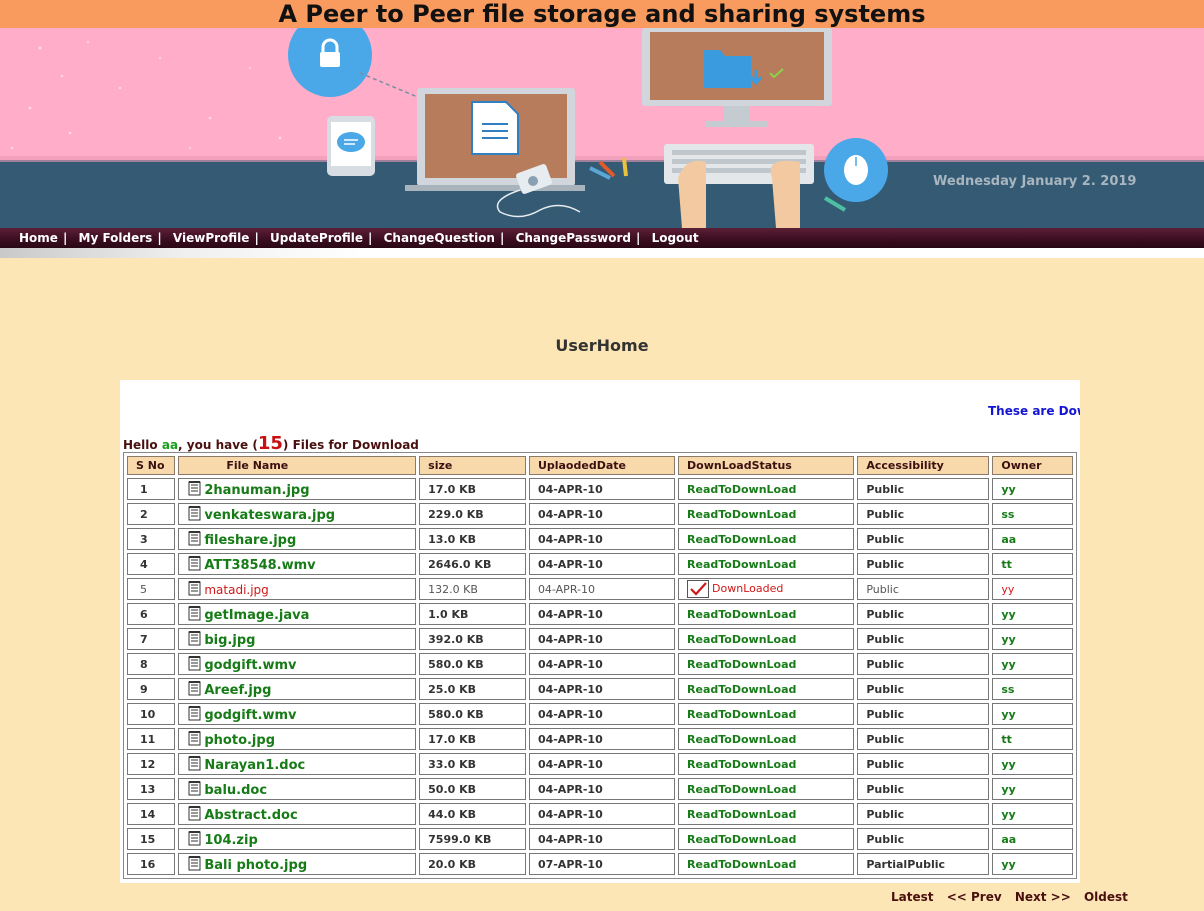 The width and height of the screenshot is (1204, 911). What do you see at coordinates (923, 864) in the screenshot?
I see `cell-accessibility: PartialPublic` at bounding box center [923, 864].